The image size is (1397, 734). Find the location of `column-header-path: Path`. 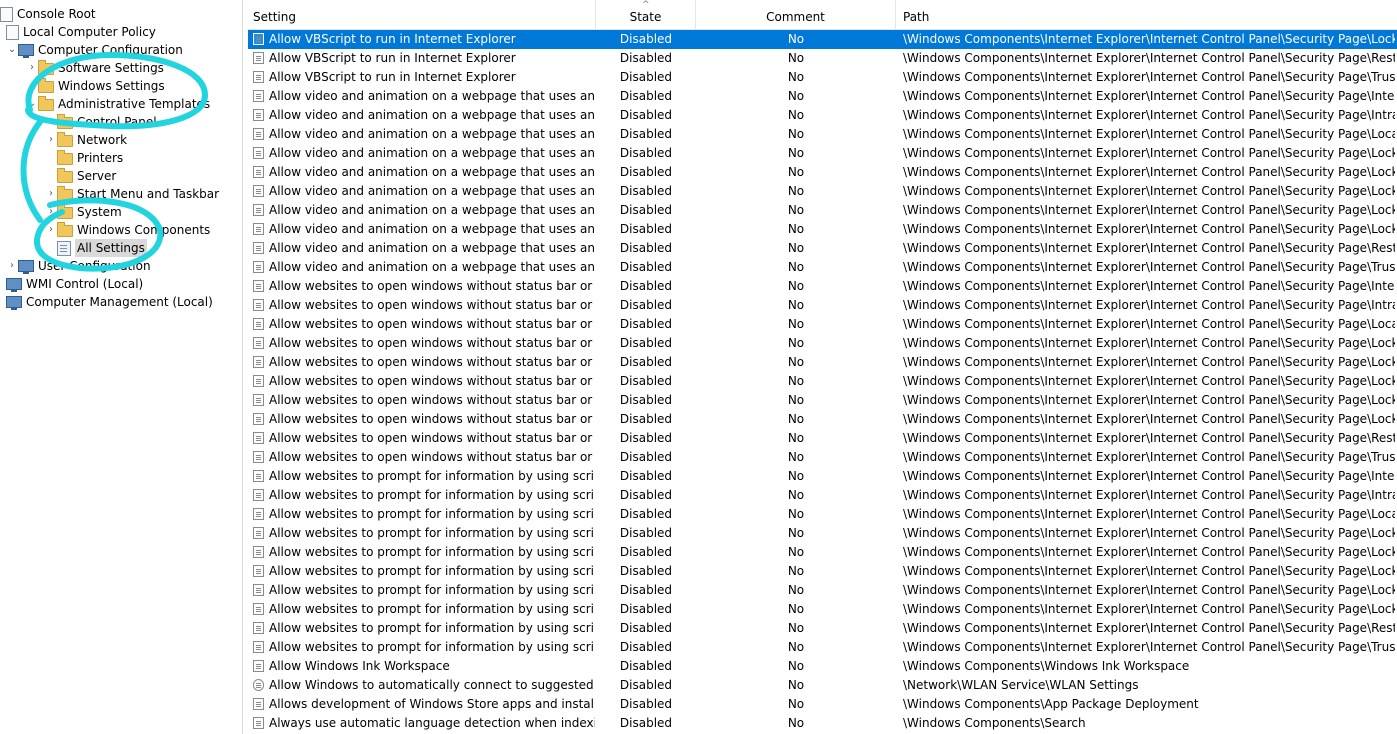

column-header-path: Path is located at coordinates (1146, 14).